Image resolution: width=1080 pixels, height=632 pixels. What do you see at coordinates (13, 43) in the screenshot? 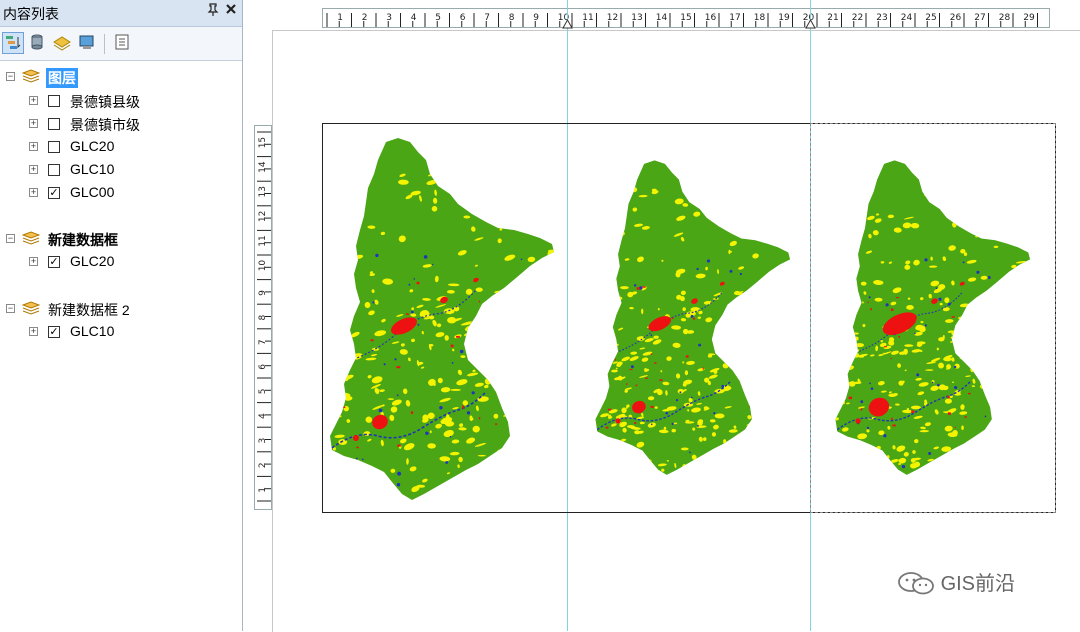
I see `list-by-drawing-order-icon` at bounding box center [13, 43].